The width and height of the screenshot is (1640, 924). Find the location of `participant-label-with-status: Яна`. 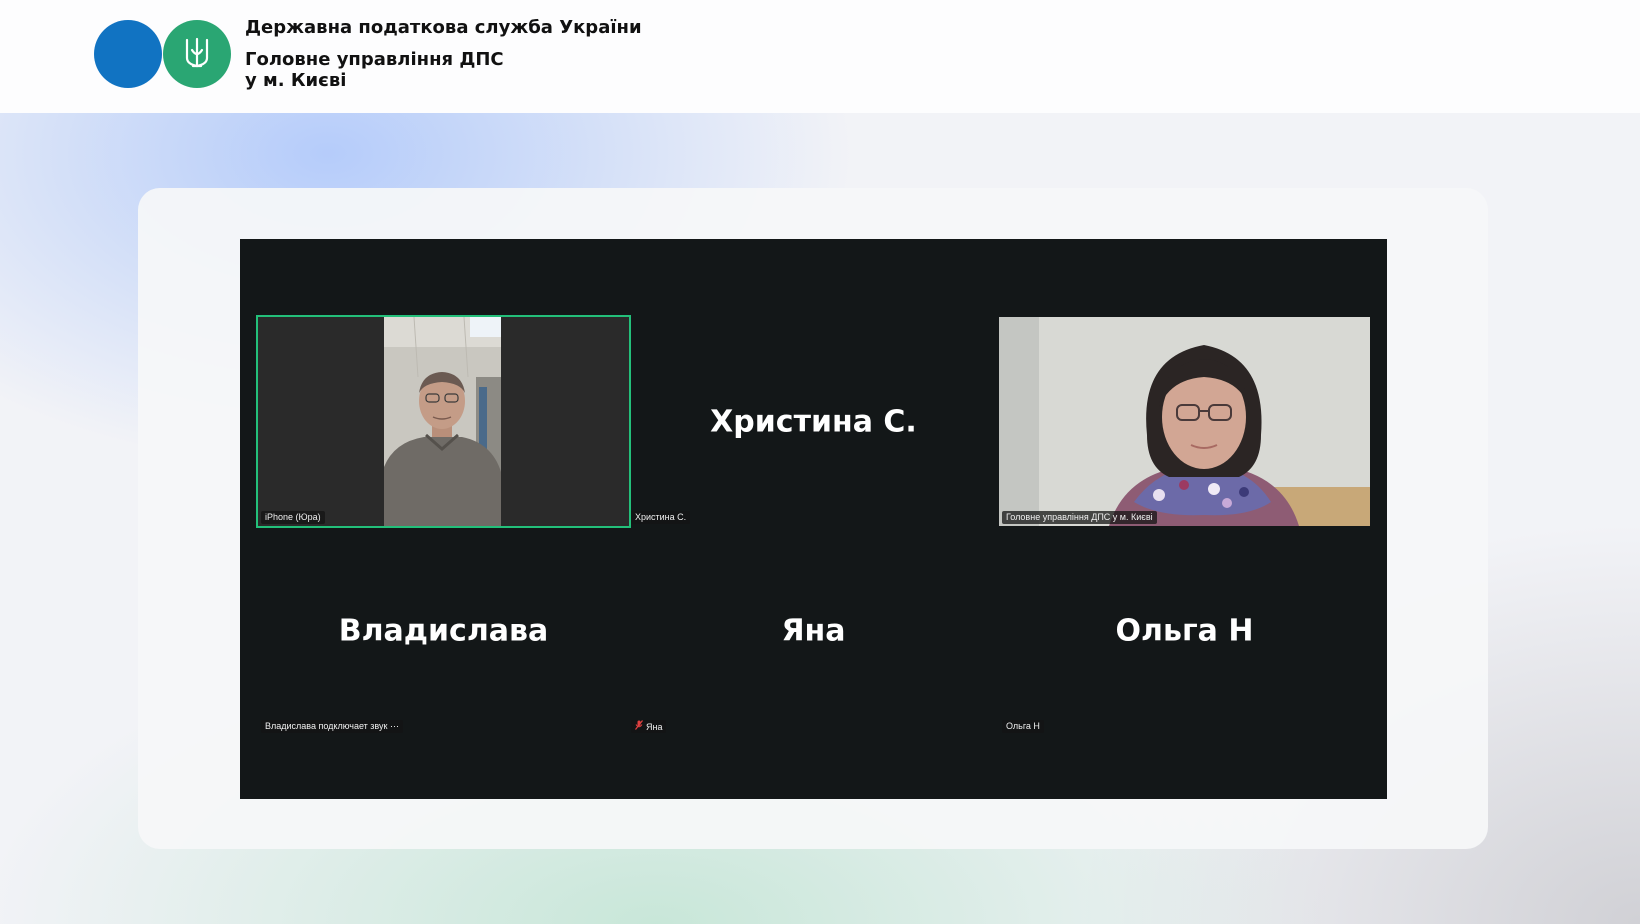

participant-label-with-status: Яна is located at coordinates (649, 727).